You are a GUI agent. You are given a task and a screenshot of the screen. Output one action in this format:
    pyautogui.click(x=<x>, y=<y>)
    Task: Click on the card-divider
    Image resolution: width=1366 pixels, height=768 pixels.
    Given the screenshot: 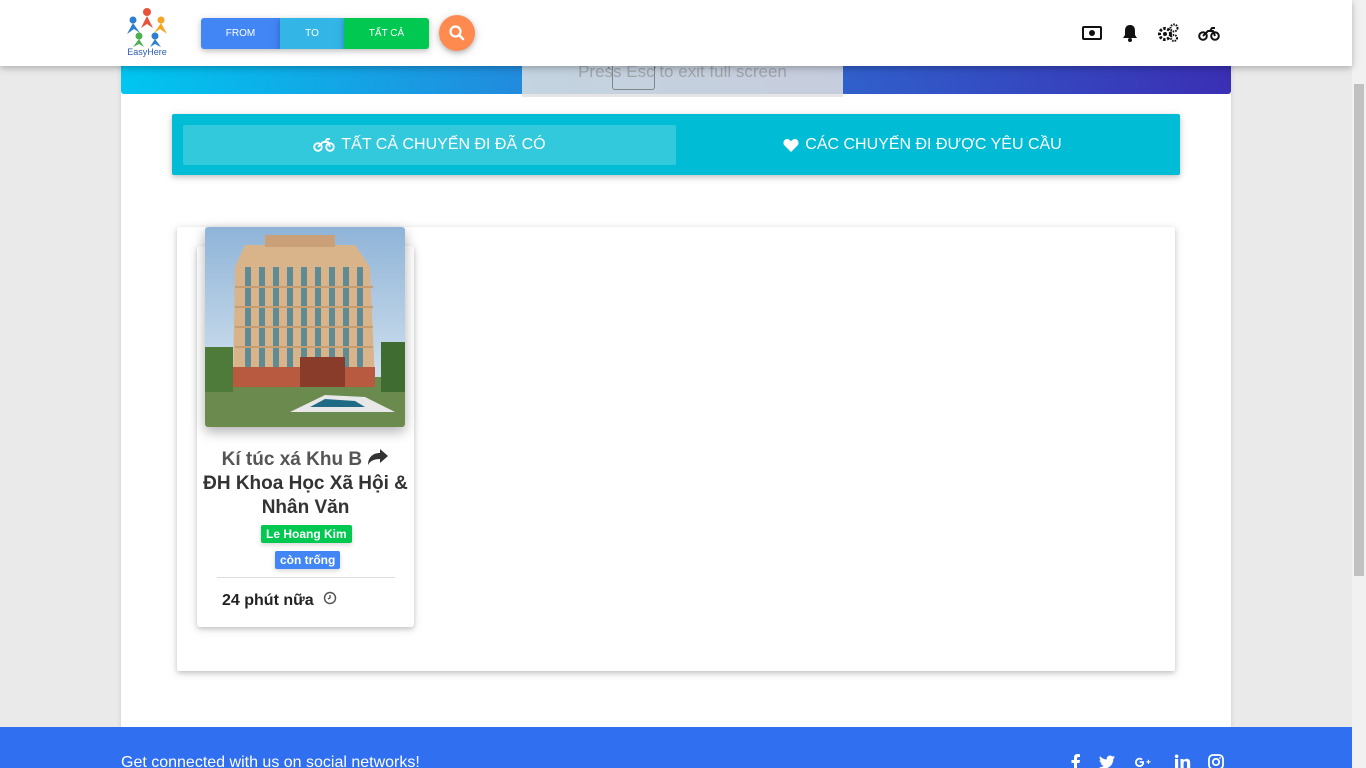 What is the action you would take?
    pyautogui.click(x=306, y=577)
    